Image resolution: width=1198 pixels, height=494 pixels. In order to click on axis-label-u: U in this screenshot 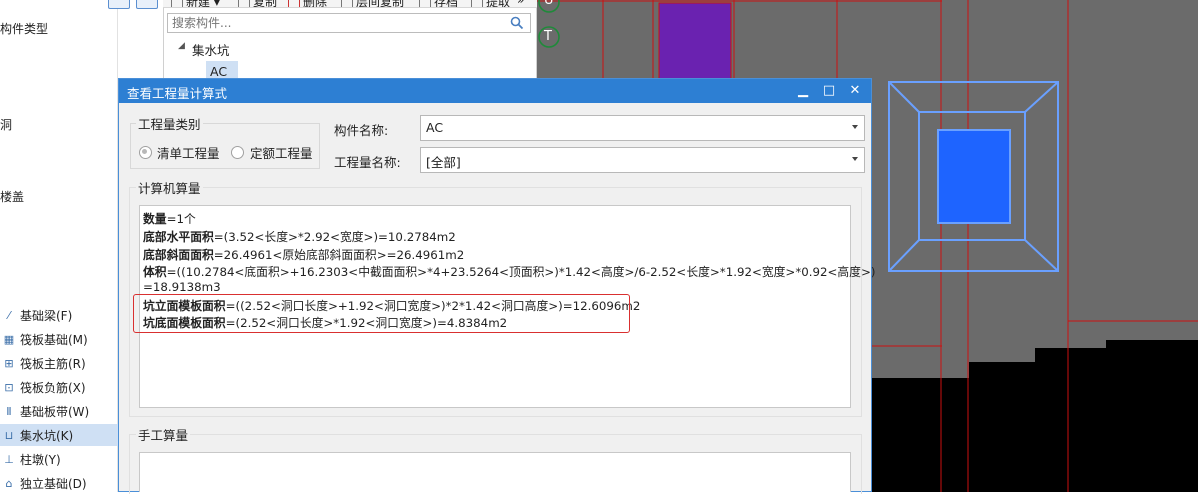, I will do `click(549, 4)`.